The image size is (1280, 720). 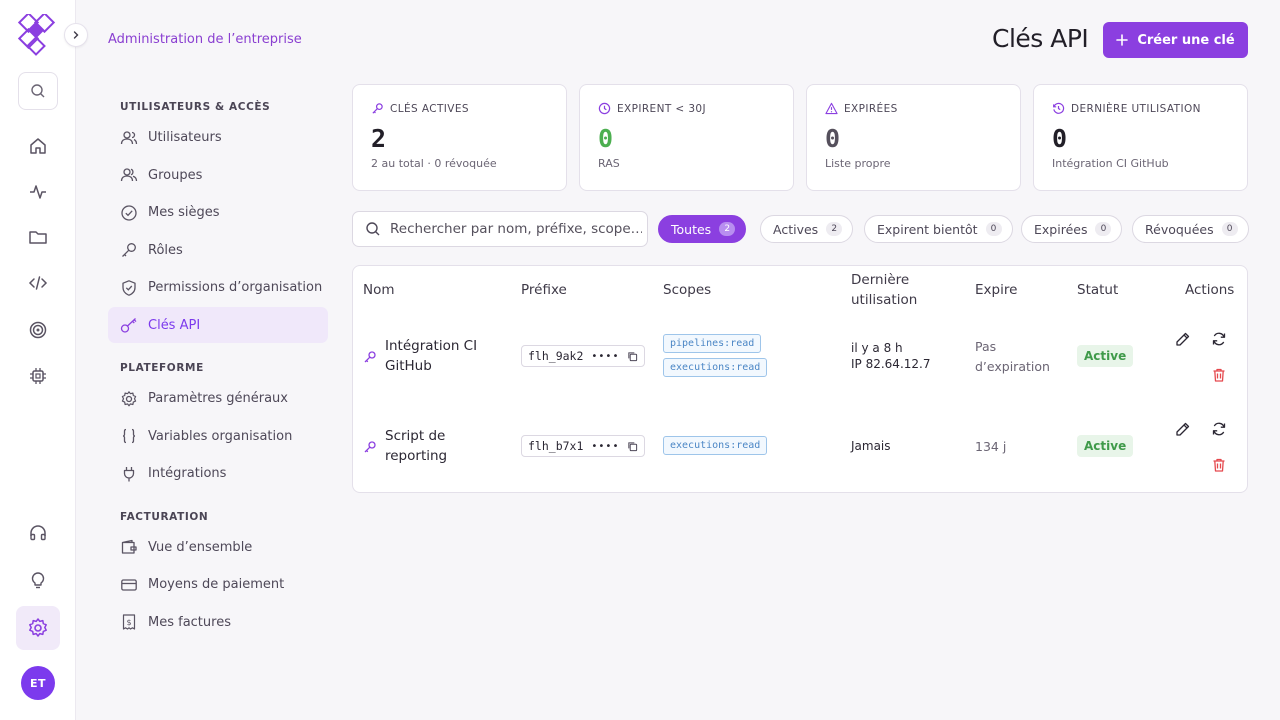 I want to click on folder-icon, so click(x=38, y=237).